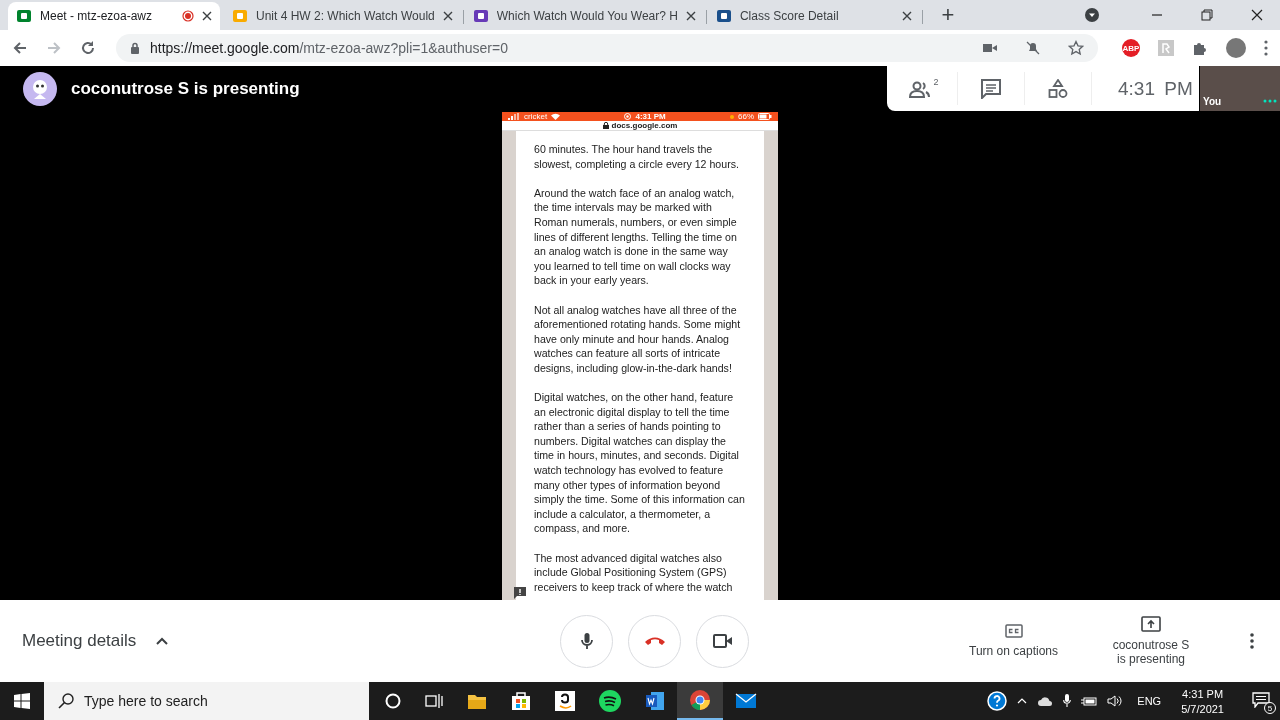  Describe the element at coordinates (1033, 48) in the screenshot. I see `bell-off-icon` at that location.